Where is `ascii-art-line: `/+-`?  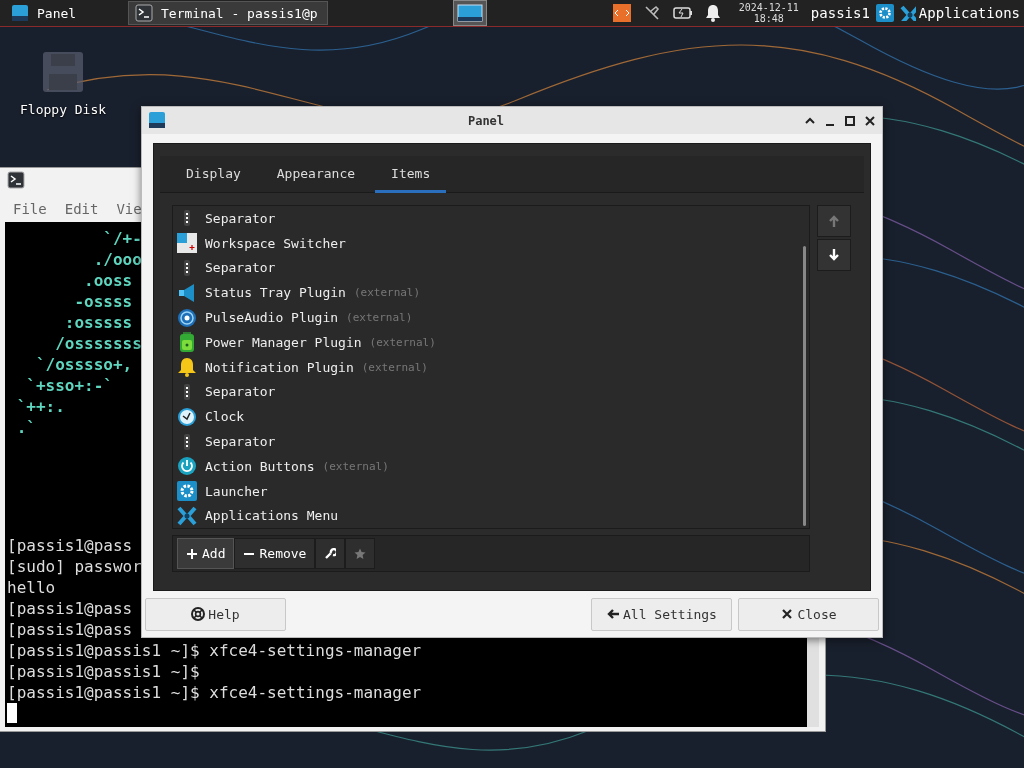
ascii-art-line: `/+- is located at coordinates (122, 238).